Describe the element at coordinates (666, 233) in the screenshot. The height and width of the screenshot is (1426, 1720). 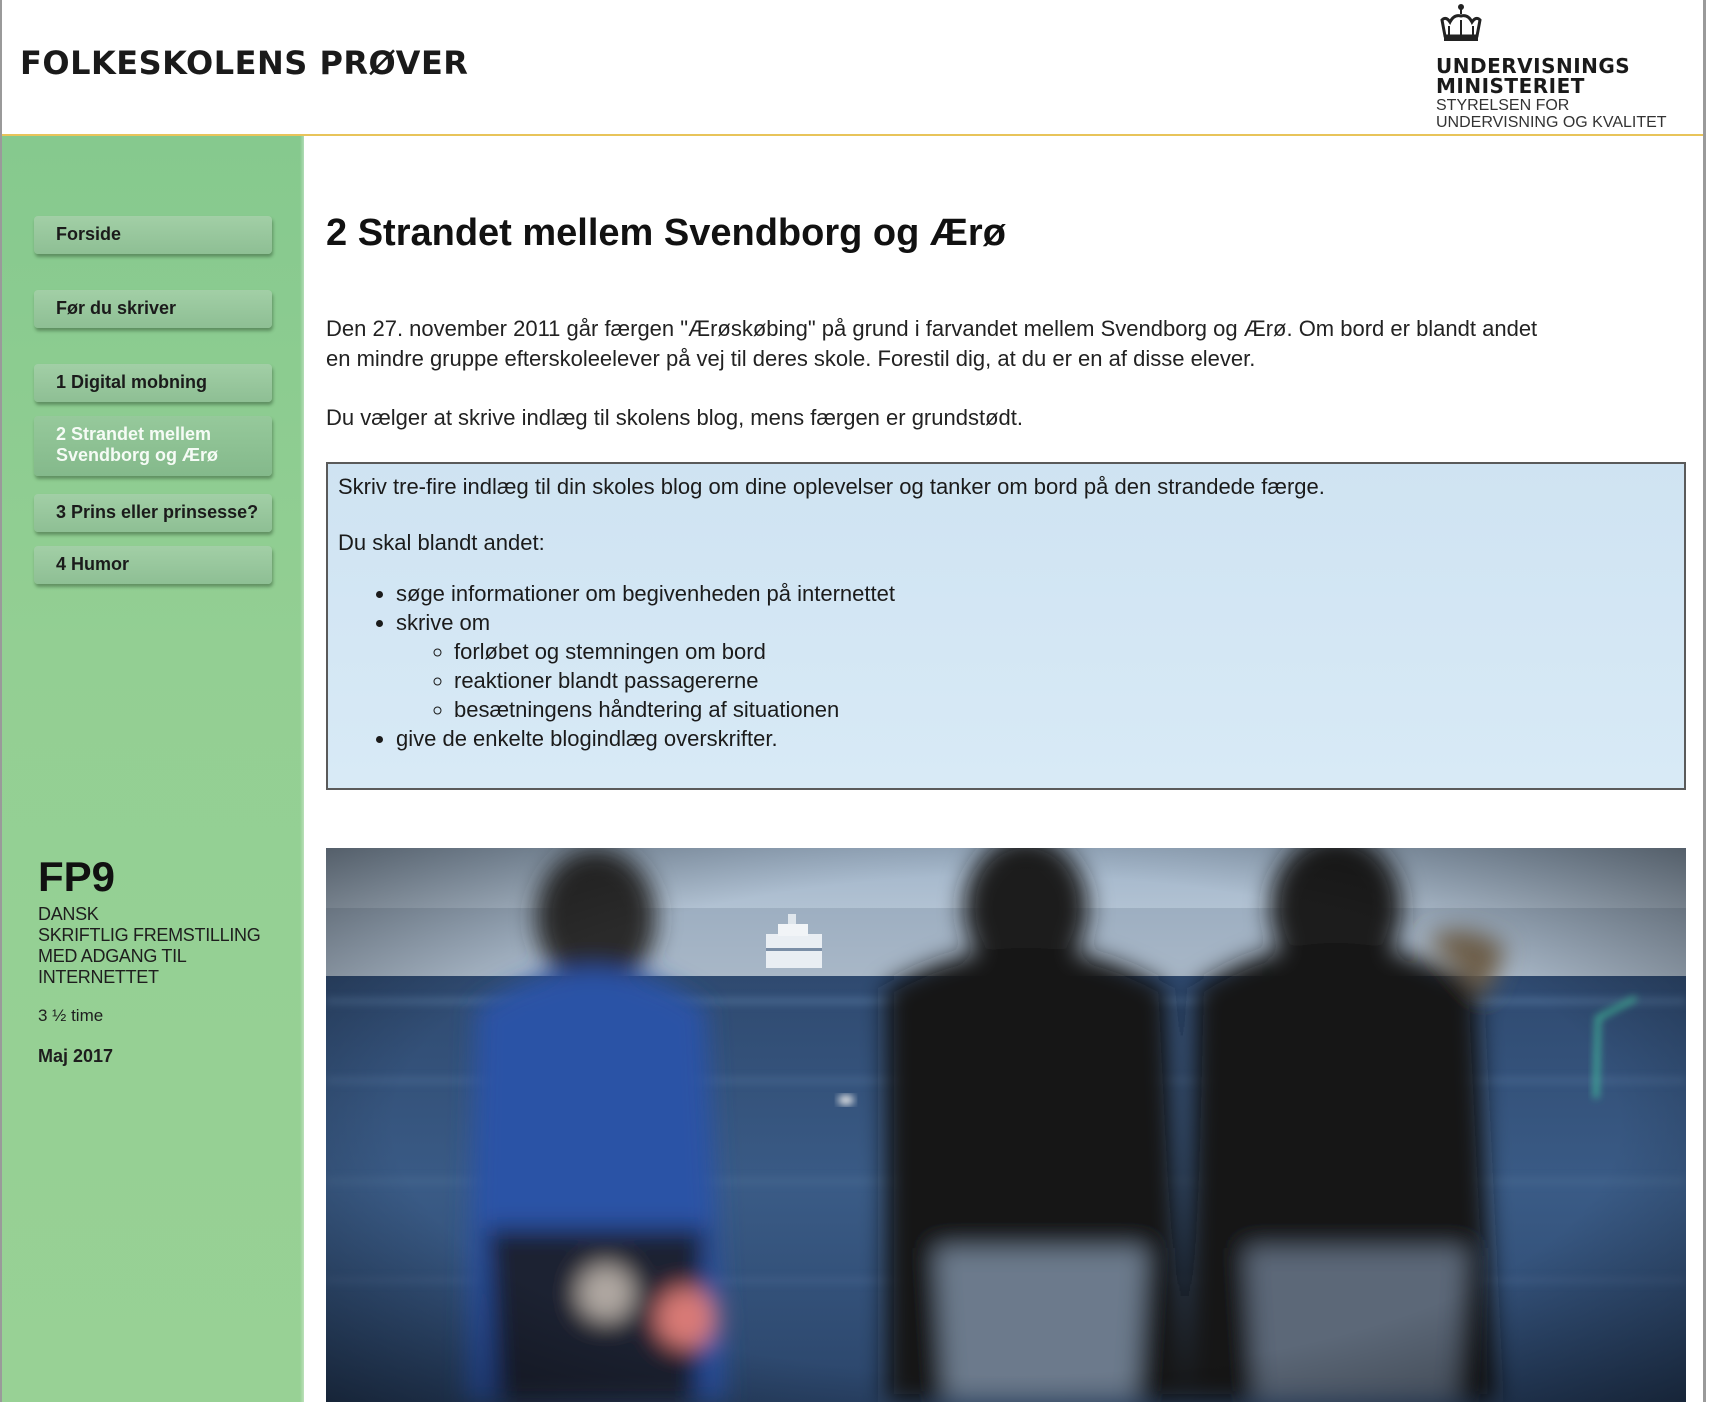
I see `page-title: 2 Strandet mellem Svendborg og Ærø` at that location.